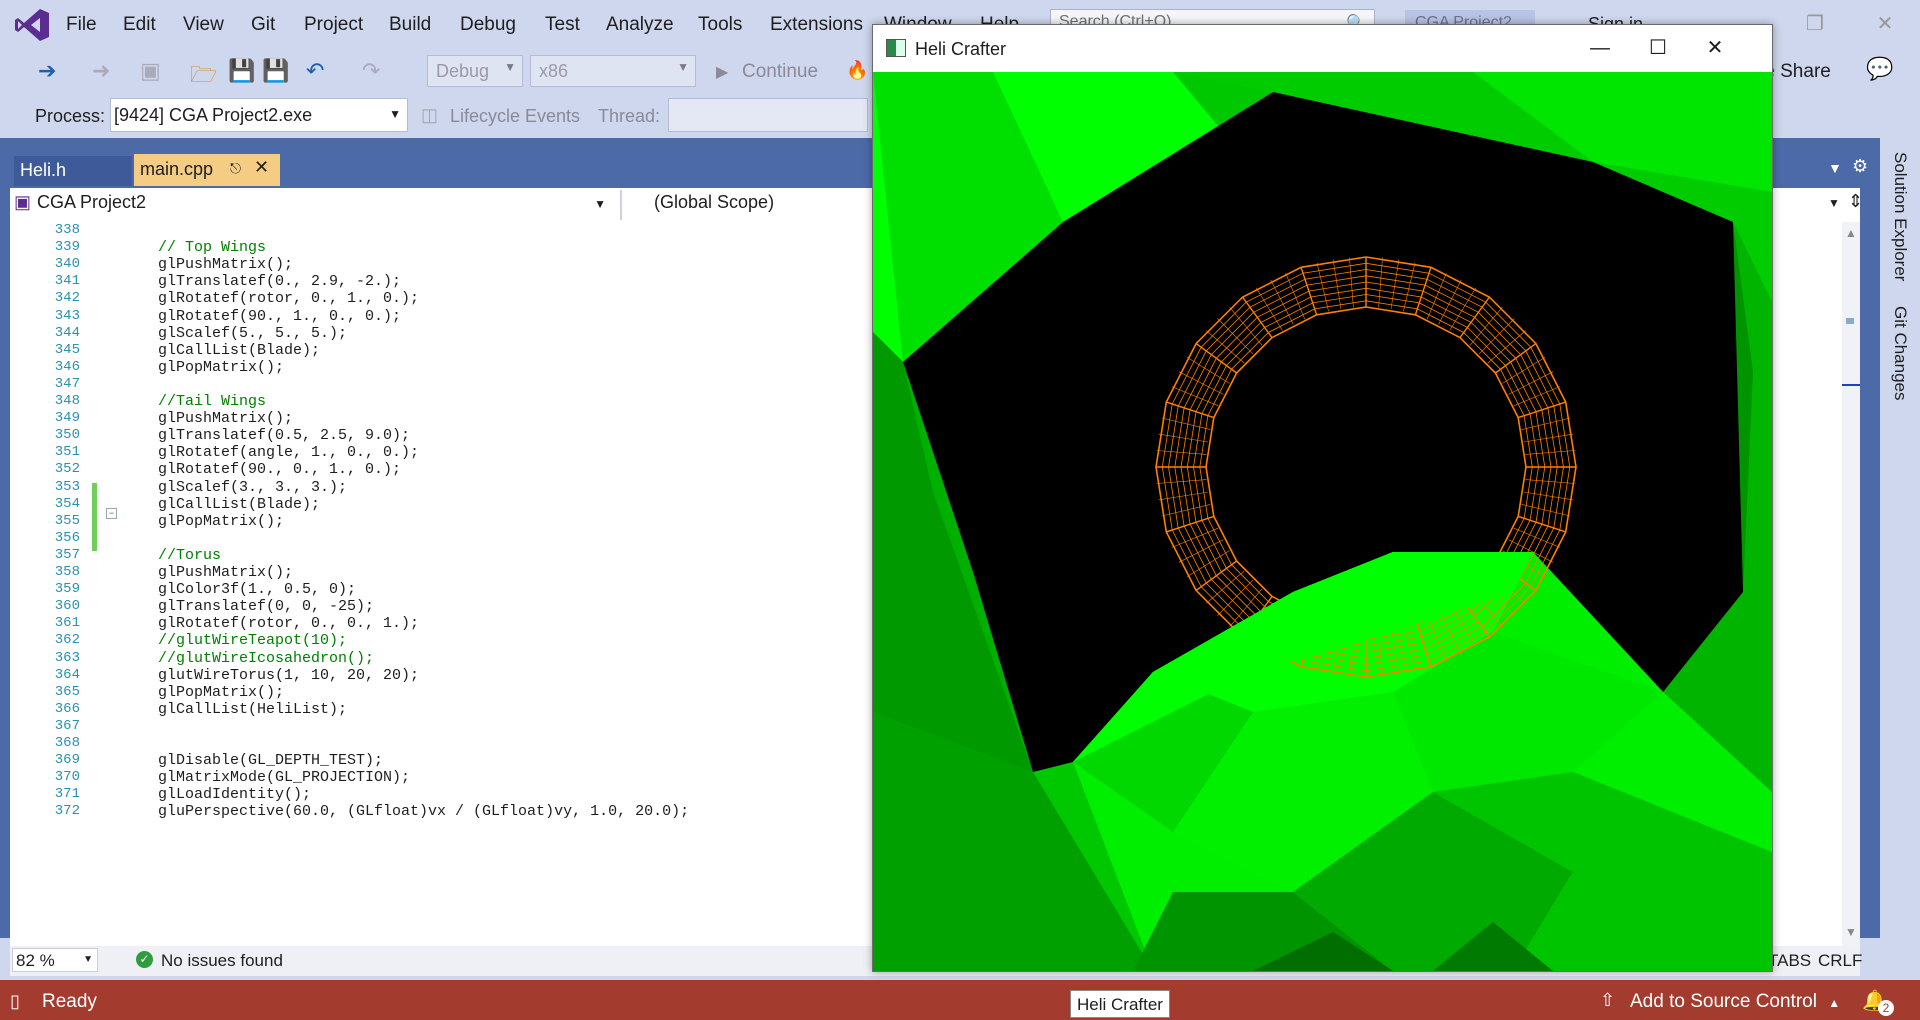  Describe the element at coordinates (222, 961) in the screenshot. I see `issues-indicator: No issues found` at that location.